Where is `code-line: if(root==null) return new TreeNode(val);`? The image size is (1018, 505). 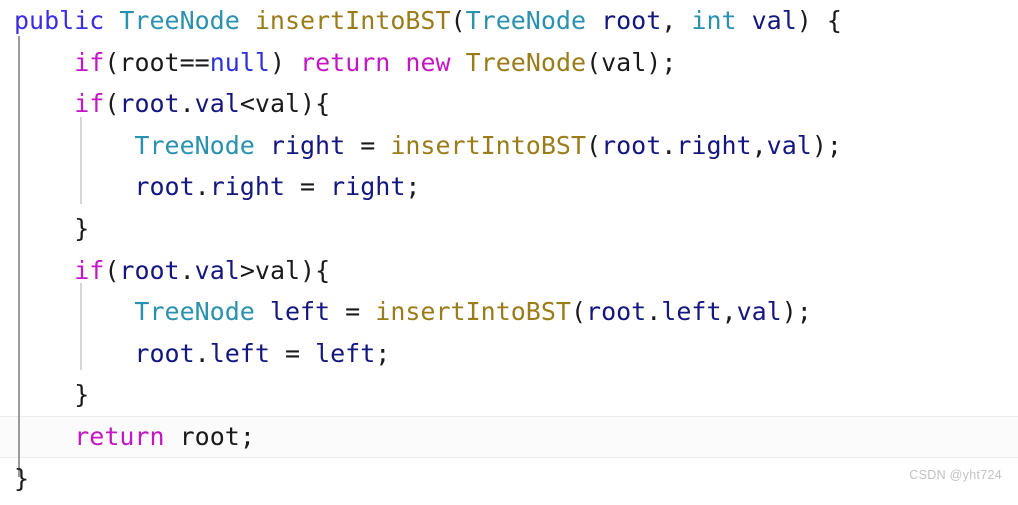
code-line: if(root==null) return new TreeNode(val); is located at coordinates (509, 63).